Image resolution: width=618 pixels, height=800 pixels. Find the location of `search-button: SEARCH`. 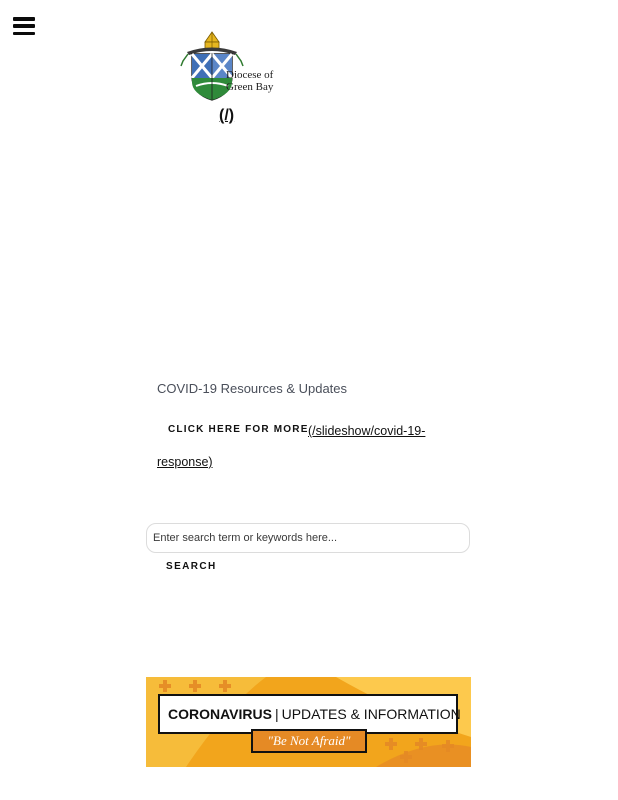

search-button: SEARCH is located at coordinates (191, 566).